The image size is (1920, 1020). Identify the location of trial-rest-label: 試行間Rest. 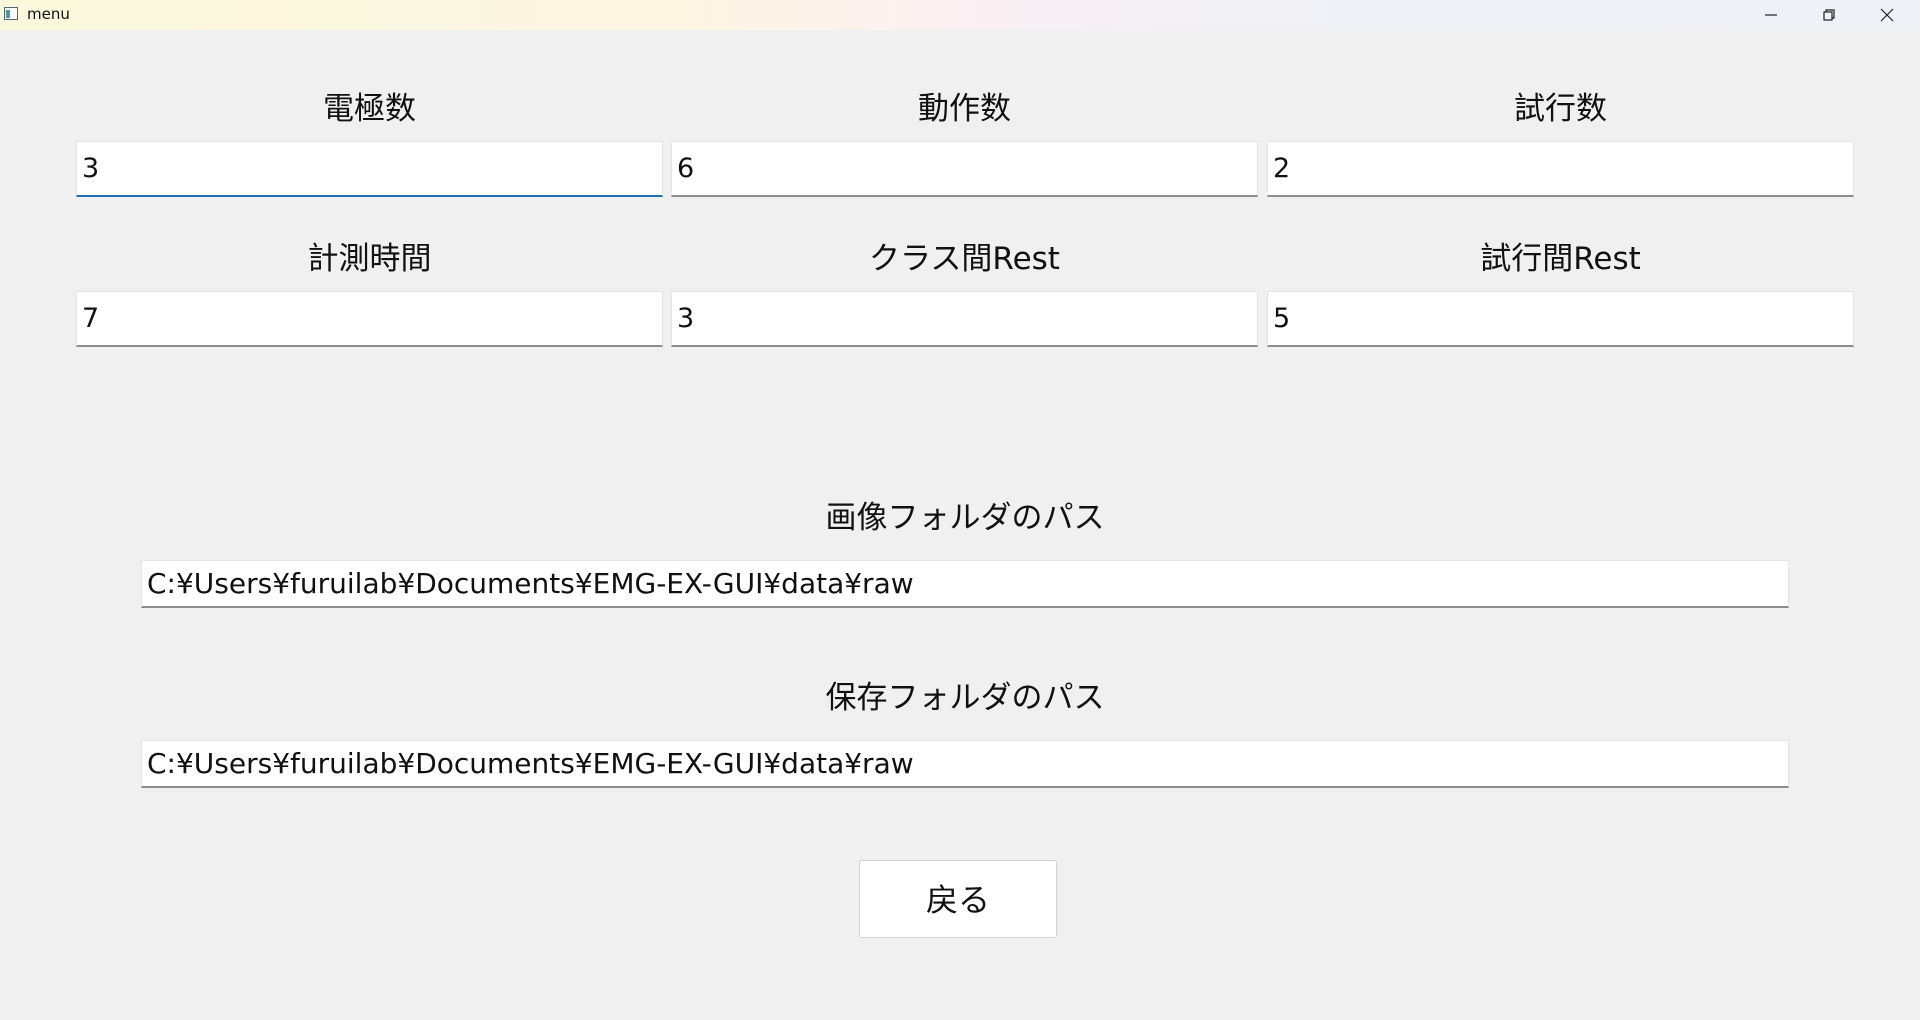
(1560, 259).